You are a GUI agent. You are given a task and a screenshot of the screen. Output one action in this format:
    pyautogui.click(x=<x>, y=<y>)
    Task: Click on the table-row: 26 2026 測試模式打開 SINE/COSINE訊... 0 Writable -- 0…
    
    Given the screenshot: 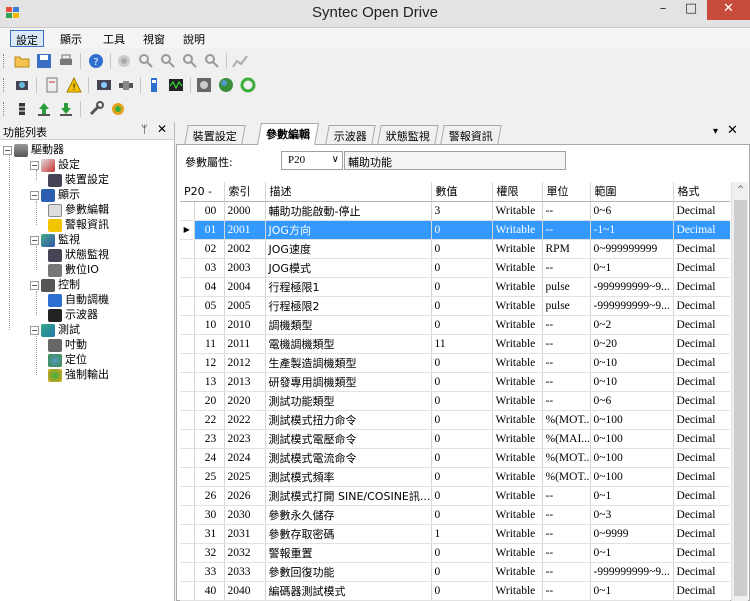 What is the action you would take?
    pyautogui.click(x=455, y=496)
    